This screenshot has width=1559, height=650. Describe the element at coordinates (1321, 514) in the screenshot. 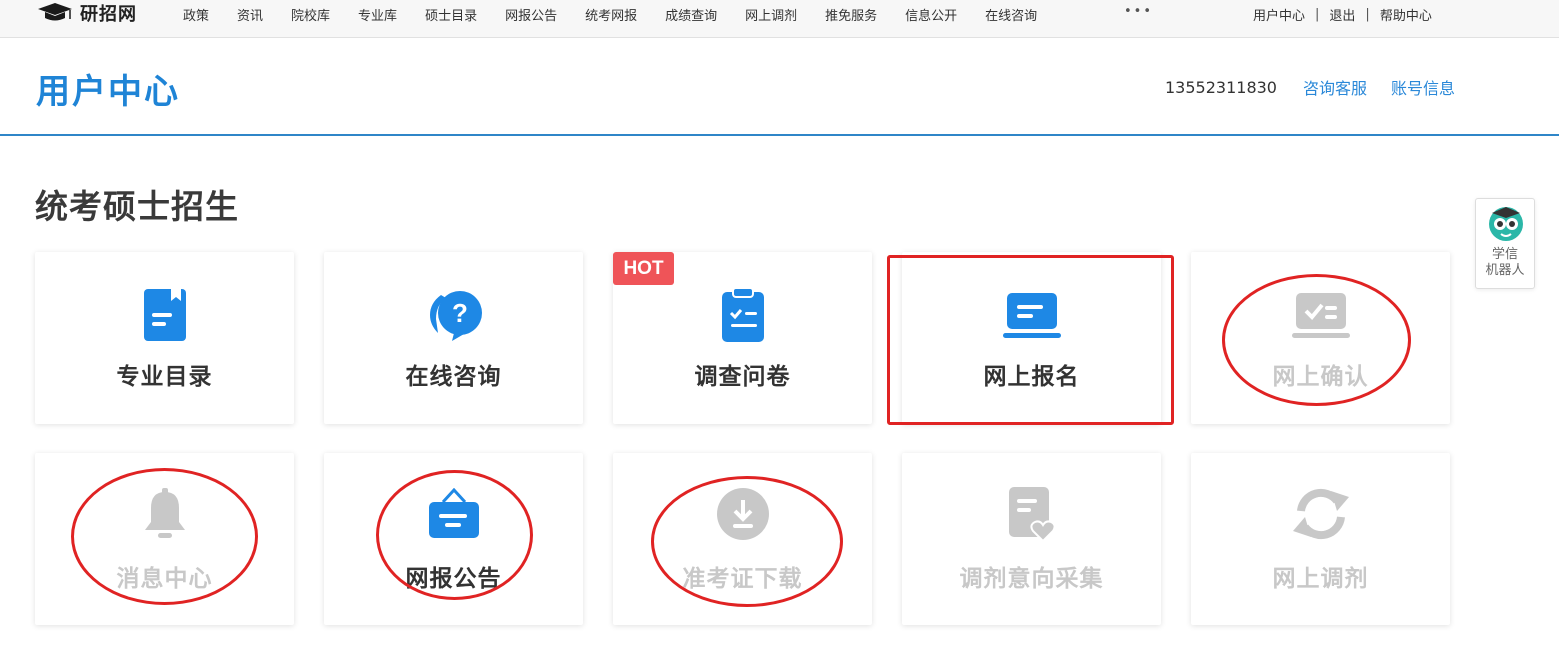

I see `refresh-icon` at that location.